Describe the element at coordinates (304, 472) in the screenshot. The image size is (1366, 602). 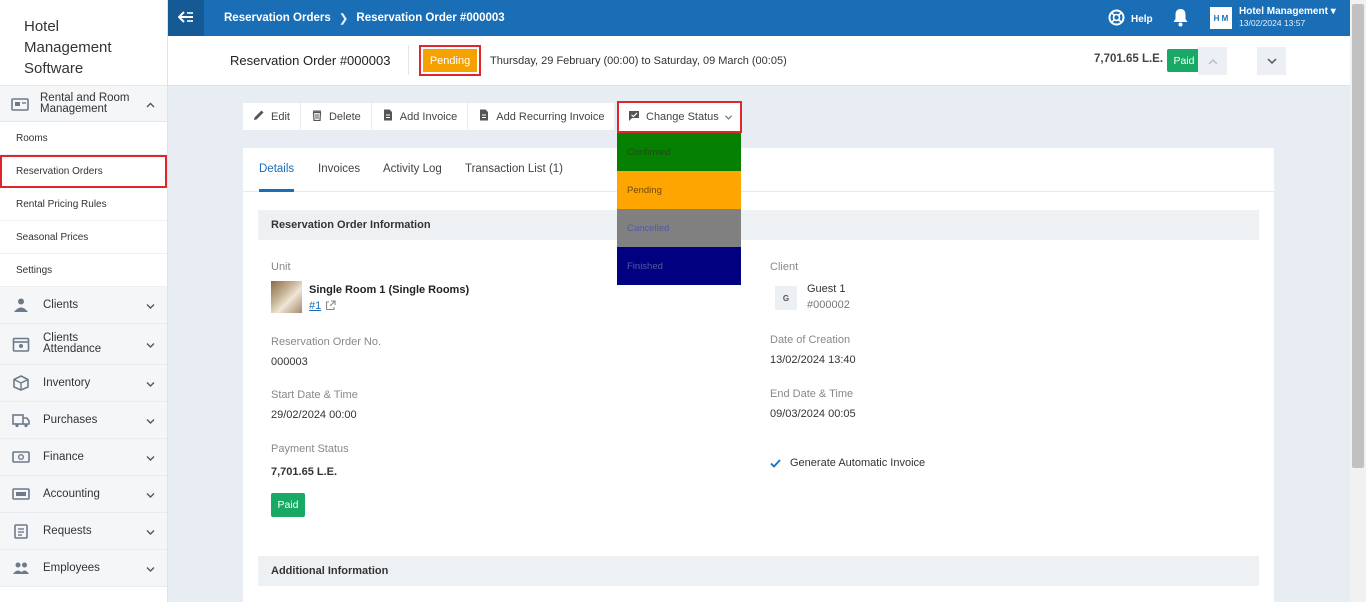
I see `payment-amount: 7,701.65 L.E.` at that location.